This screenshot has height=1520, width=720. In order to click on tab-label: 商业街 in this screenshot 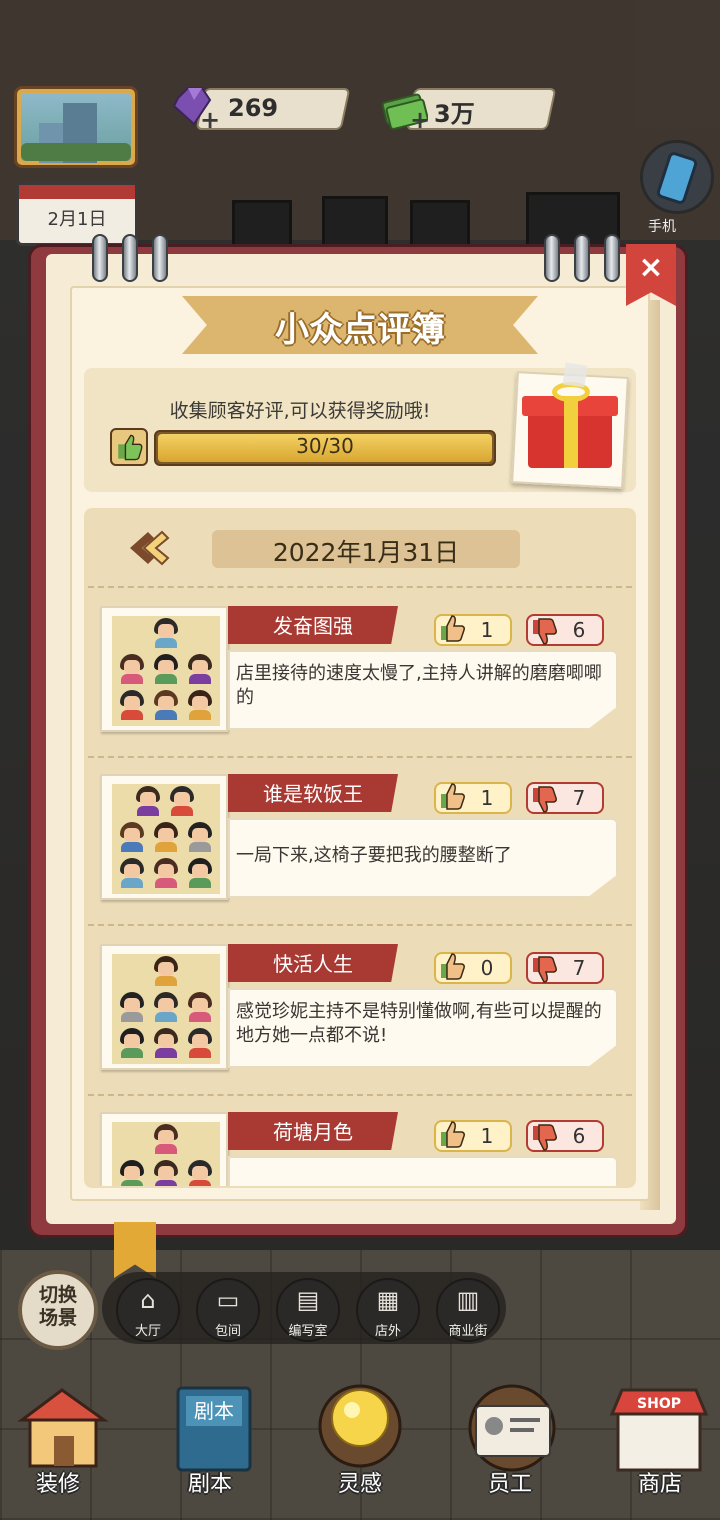, I will do `click(468, 1331)`.